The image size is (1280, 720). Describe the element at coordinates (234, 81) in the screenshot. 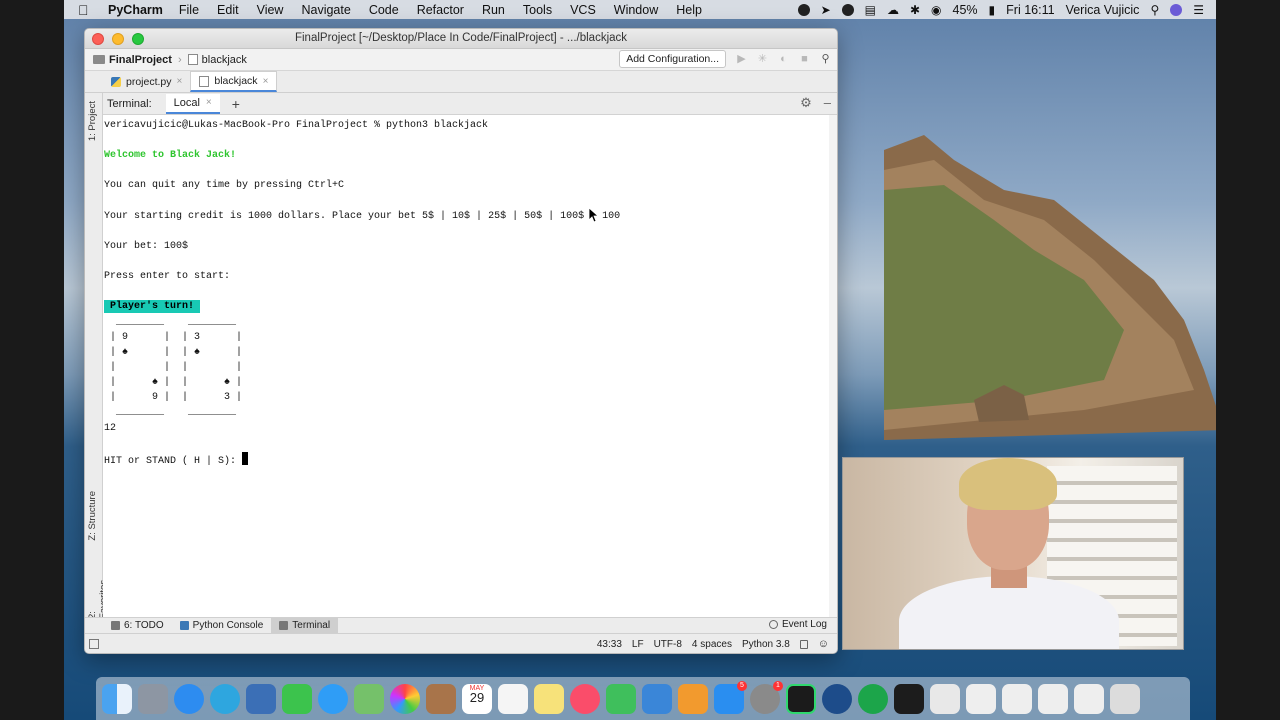

I see `tab-blackjack: blackjack ×` at that location.